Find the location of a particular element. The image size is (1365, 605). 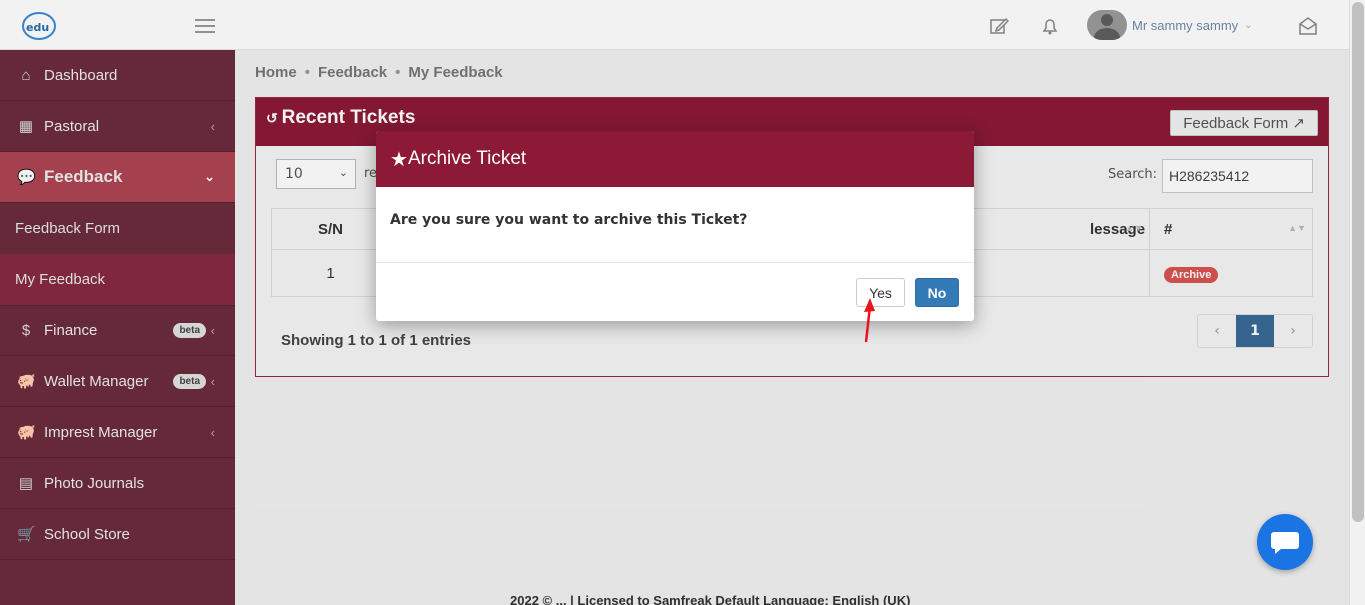

modal-footer: Yes No is located at coordinates (675, 292).